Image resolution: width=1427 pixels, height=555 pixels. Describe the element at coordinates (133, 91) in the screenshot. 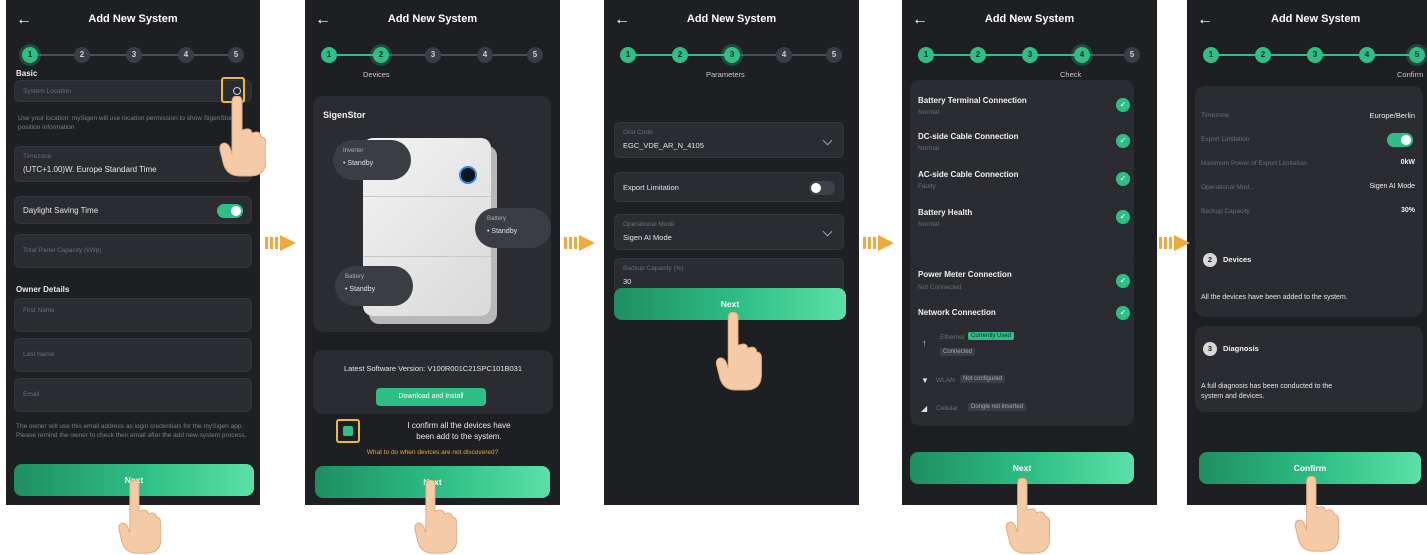

I see `system-location-field: System Location` at that location.